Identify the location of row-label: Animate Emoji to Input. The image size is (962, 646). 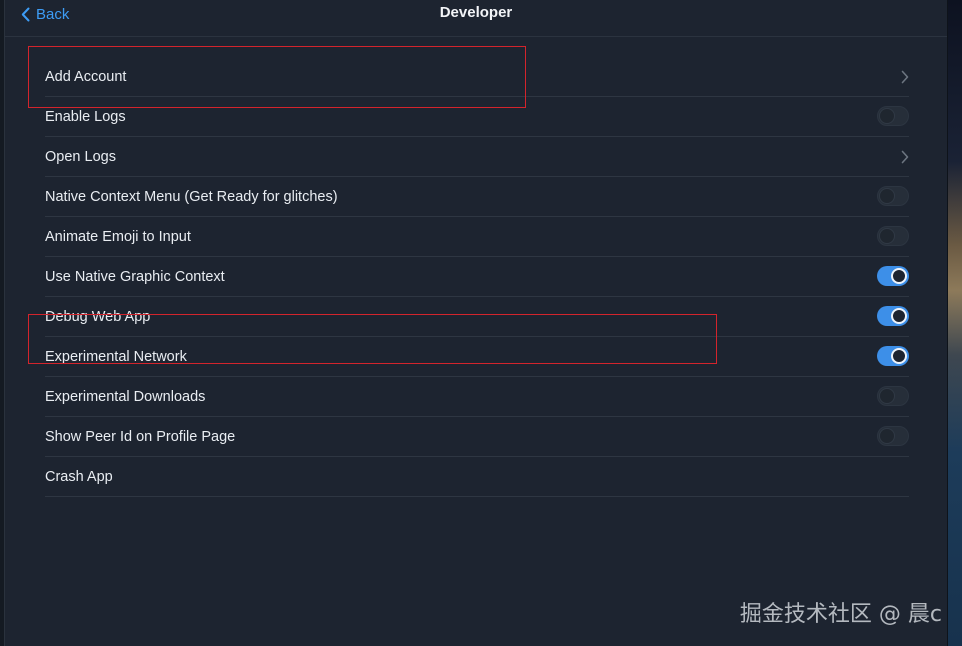
(118, 236).